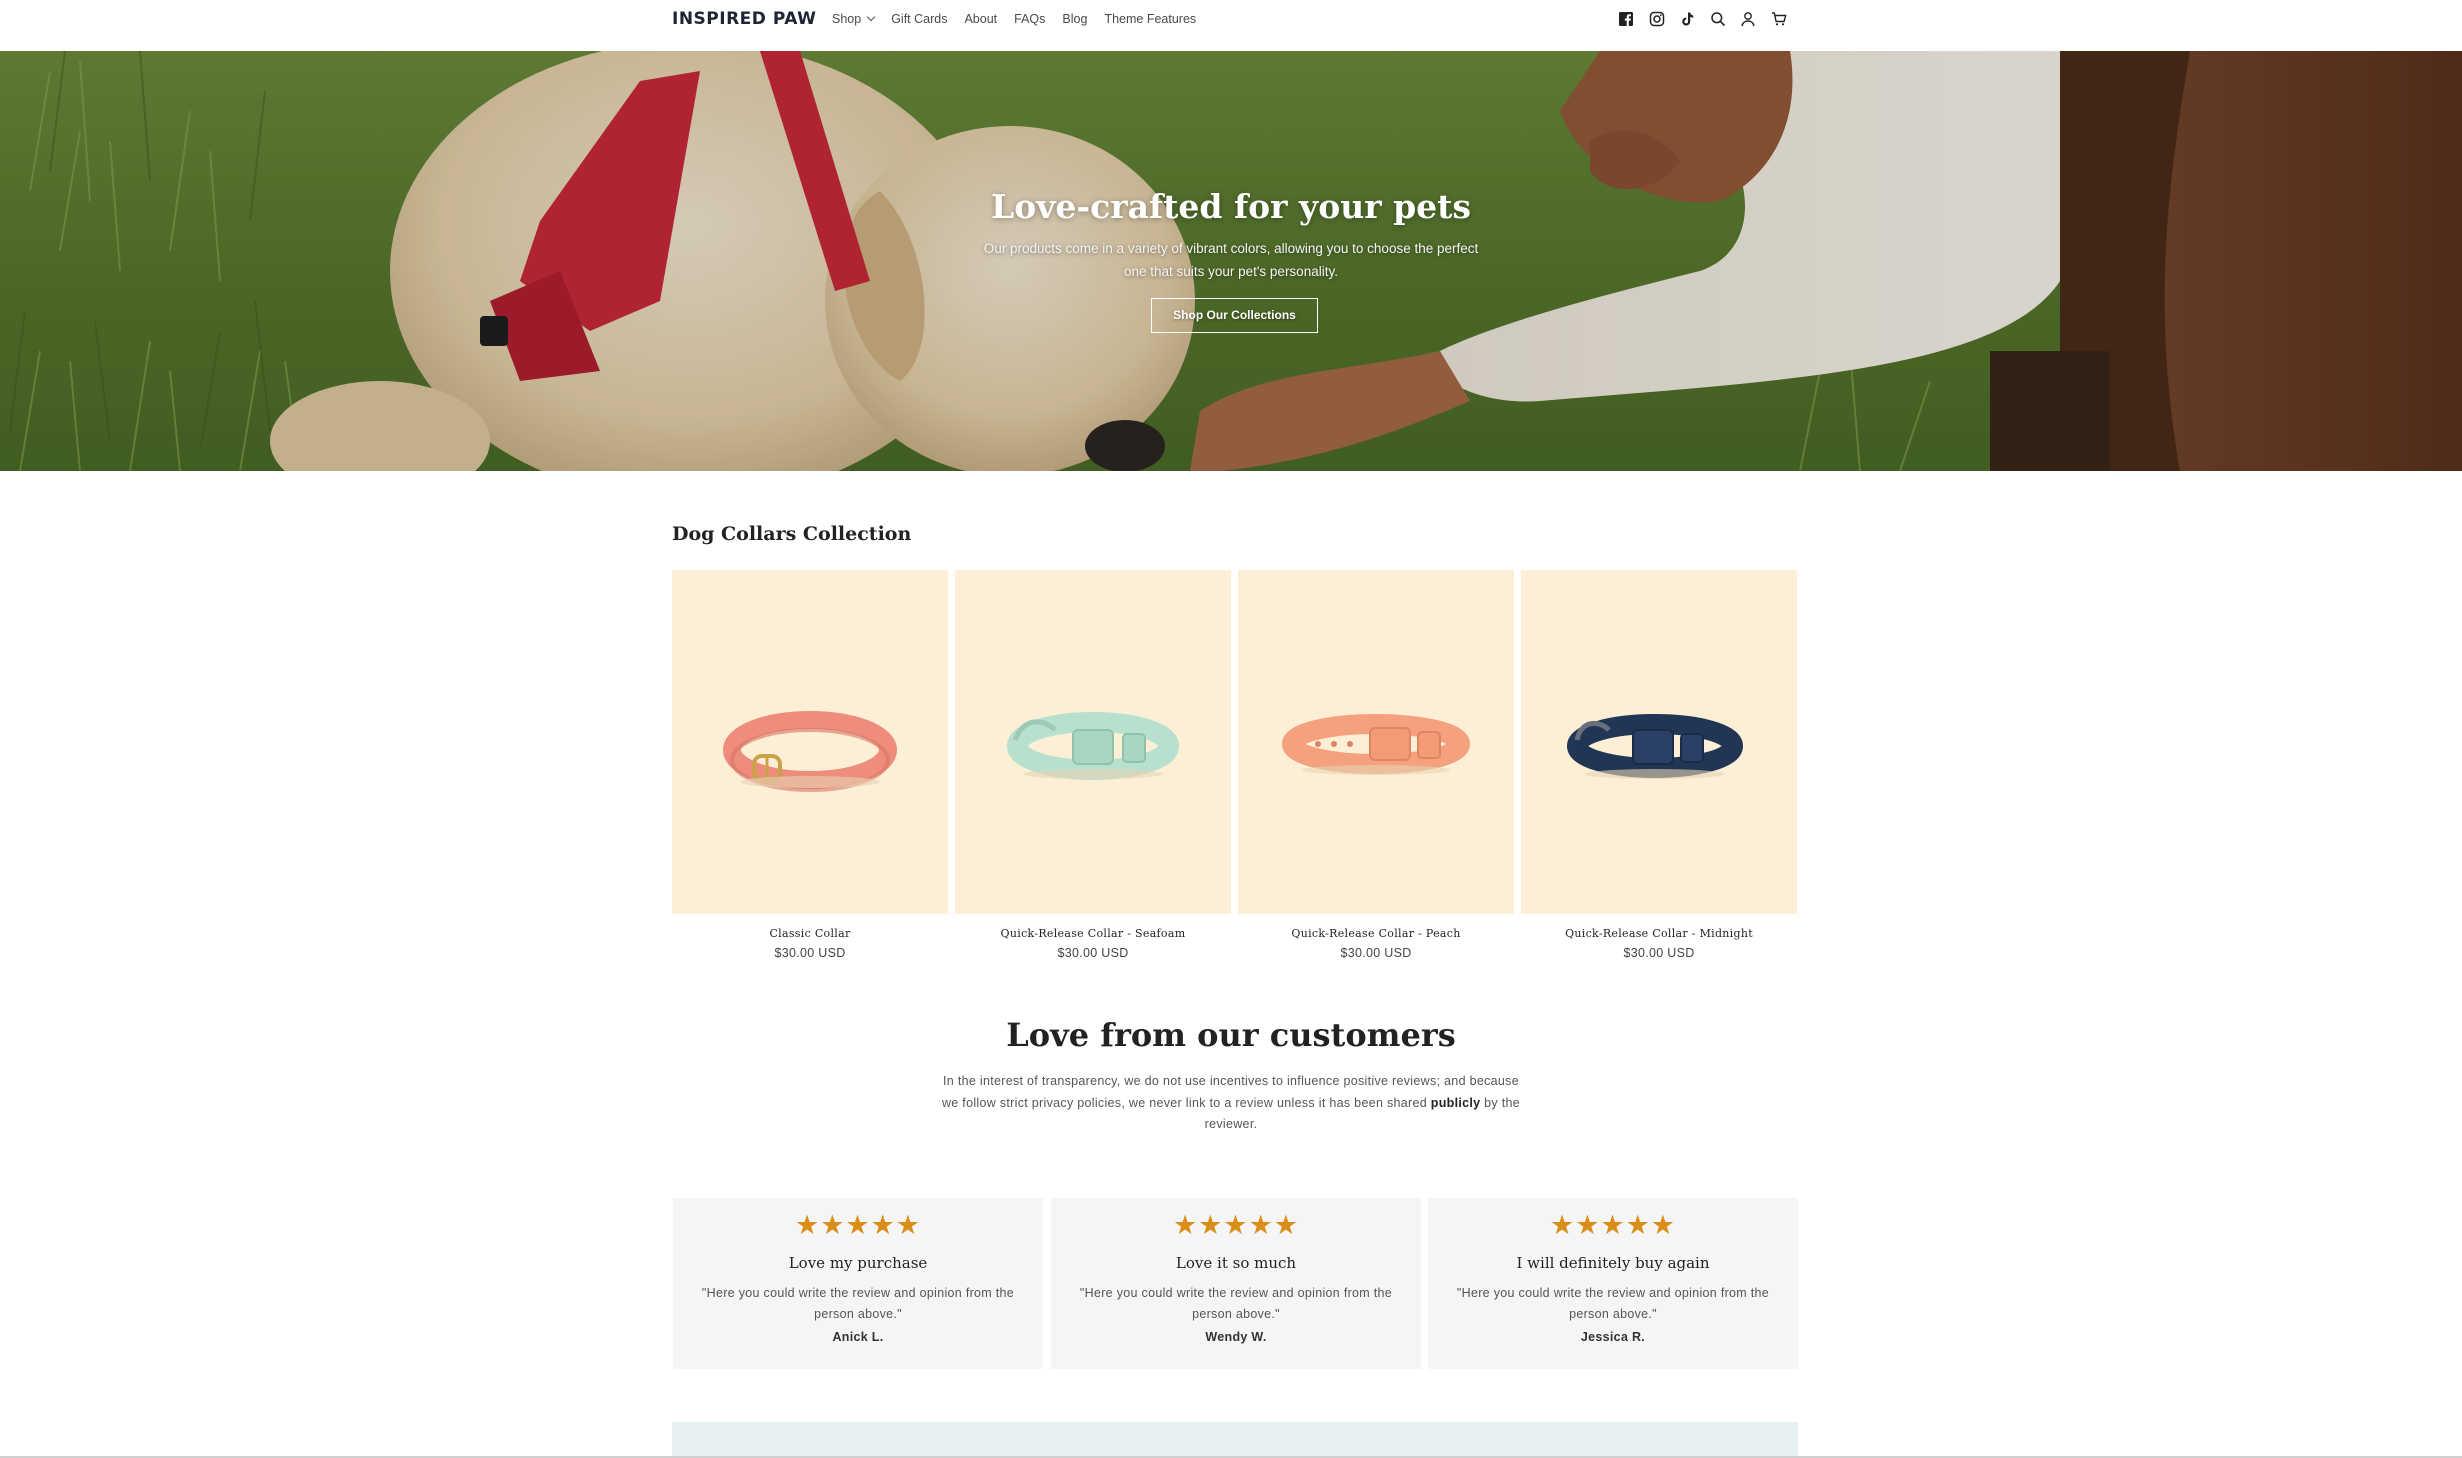 Image resolution: width=2462 pixels, height=1458 pixels. What do you see at coordinates (1093, 934) in the screenshot?
I see `product-name: Quick-Release Collar - Seafoam` at bounding box center [1093, 934].